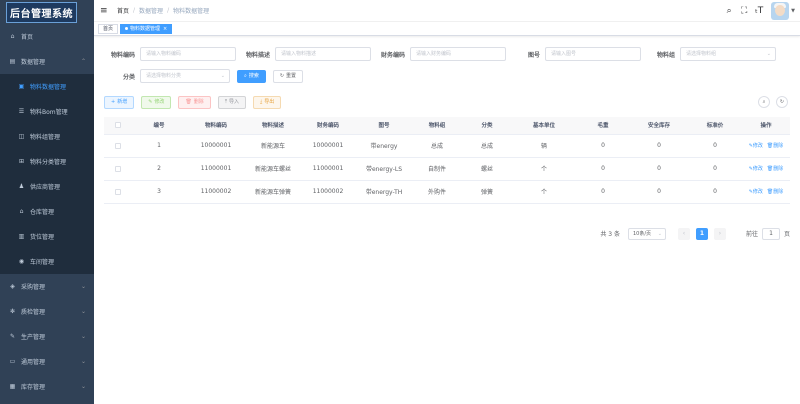  Describe the element at coordinates (185, 76) in the screenshot. I see `category-select: 请选择物料分类 ⌄` at that location.